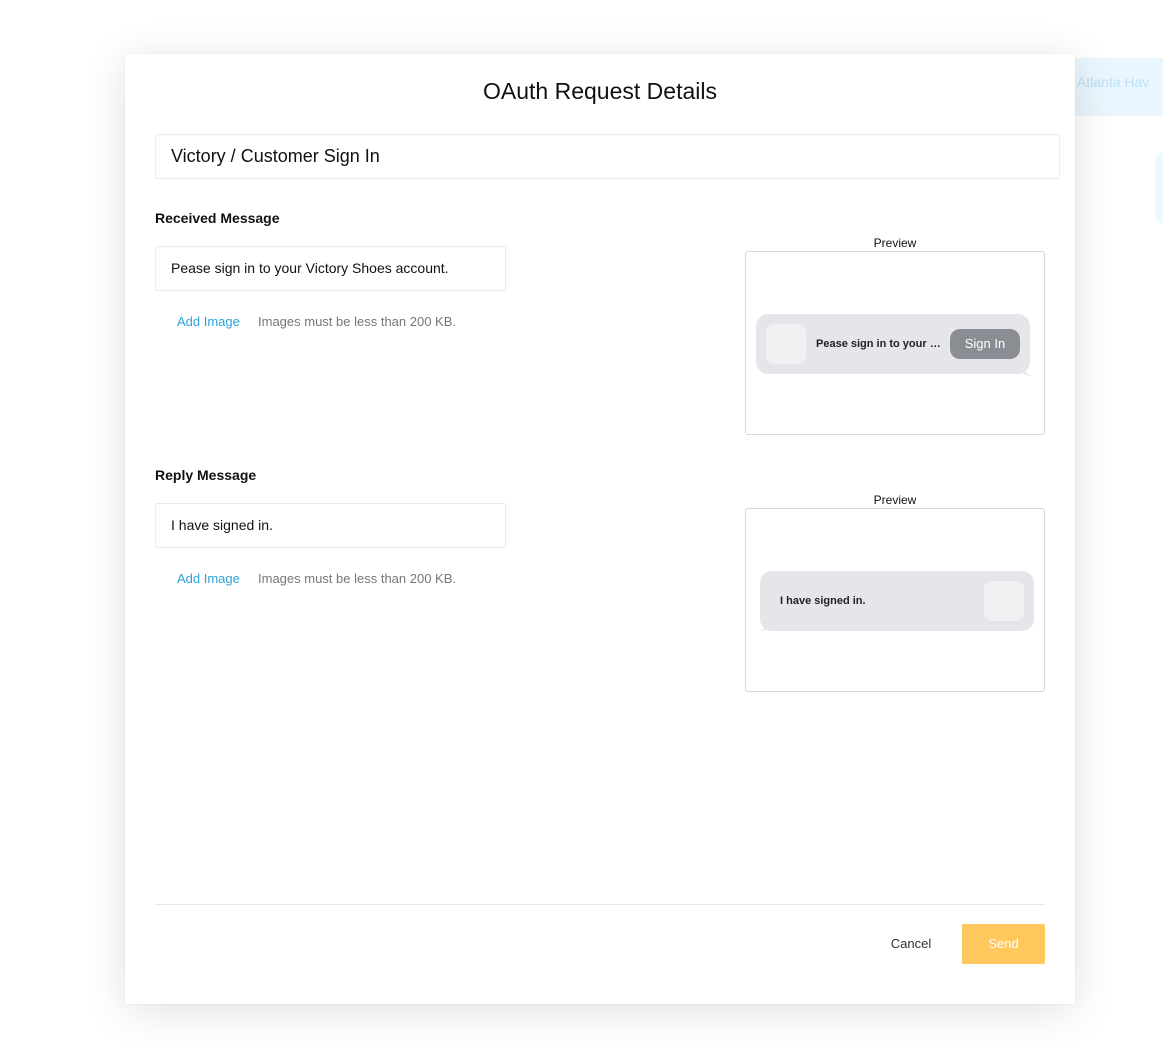  I want to click on modal-title: OAuth Request Details, so click(600, 91).